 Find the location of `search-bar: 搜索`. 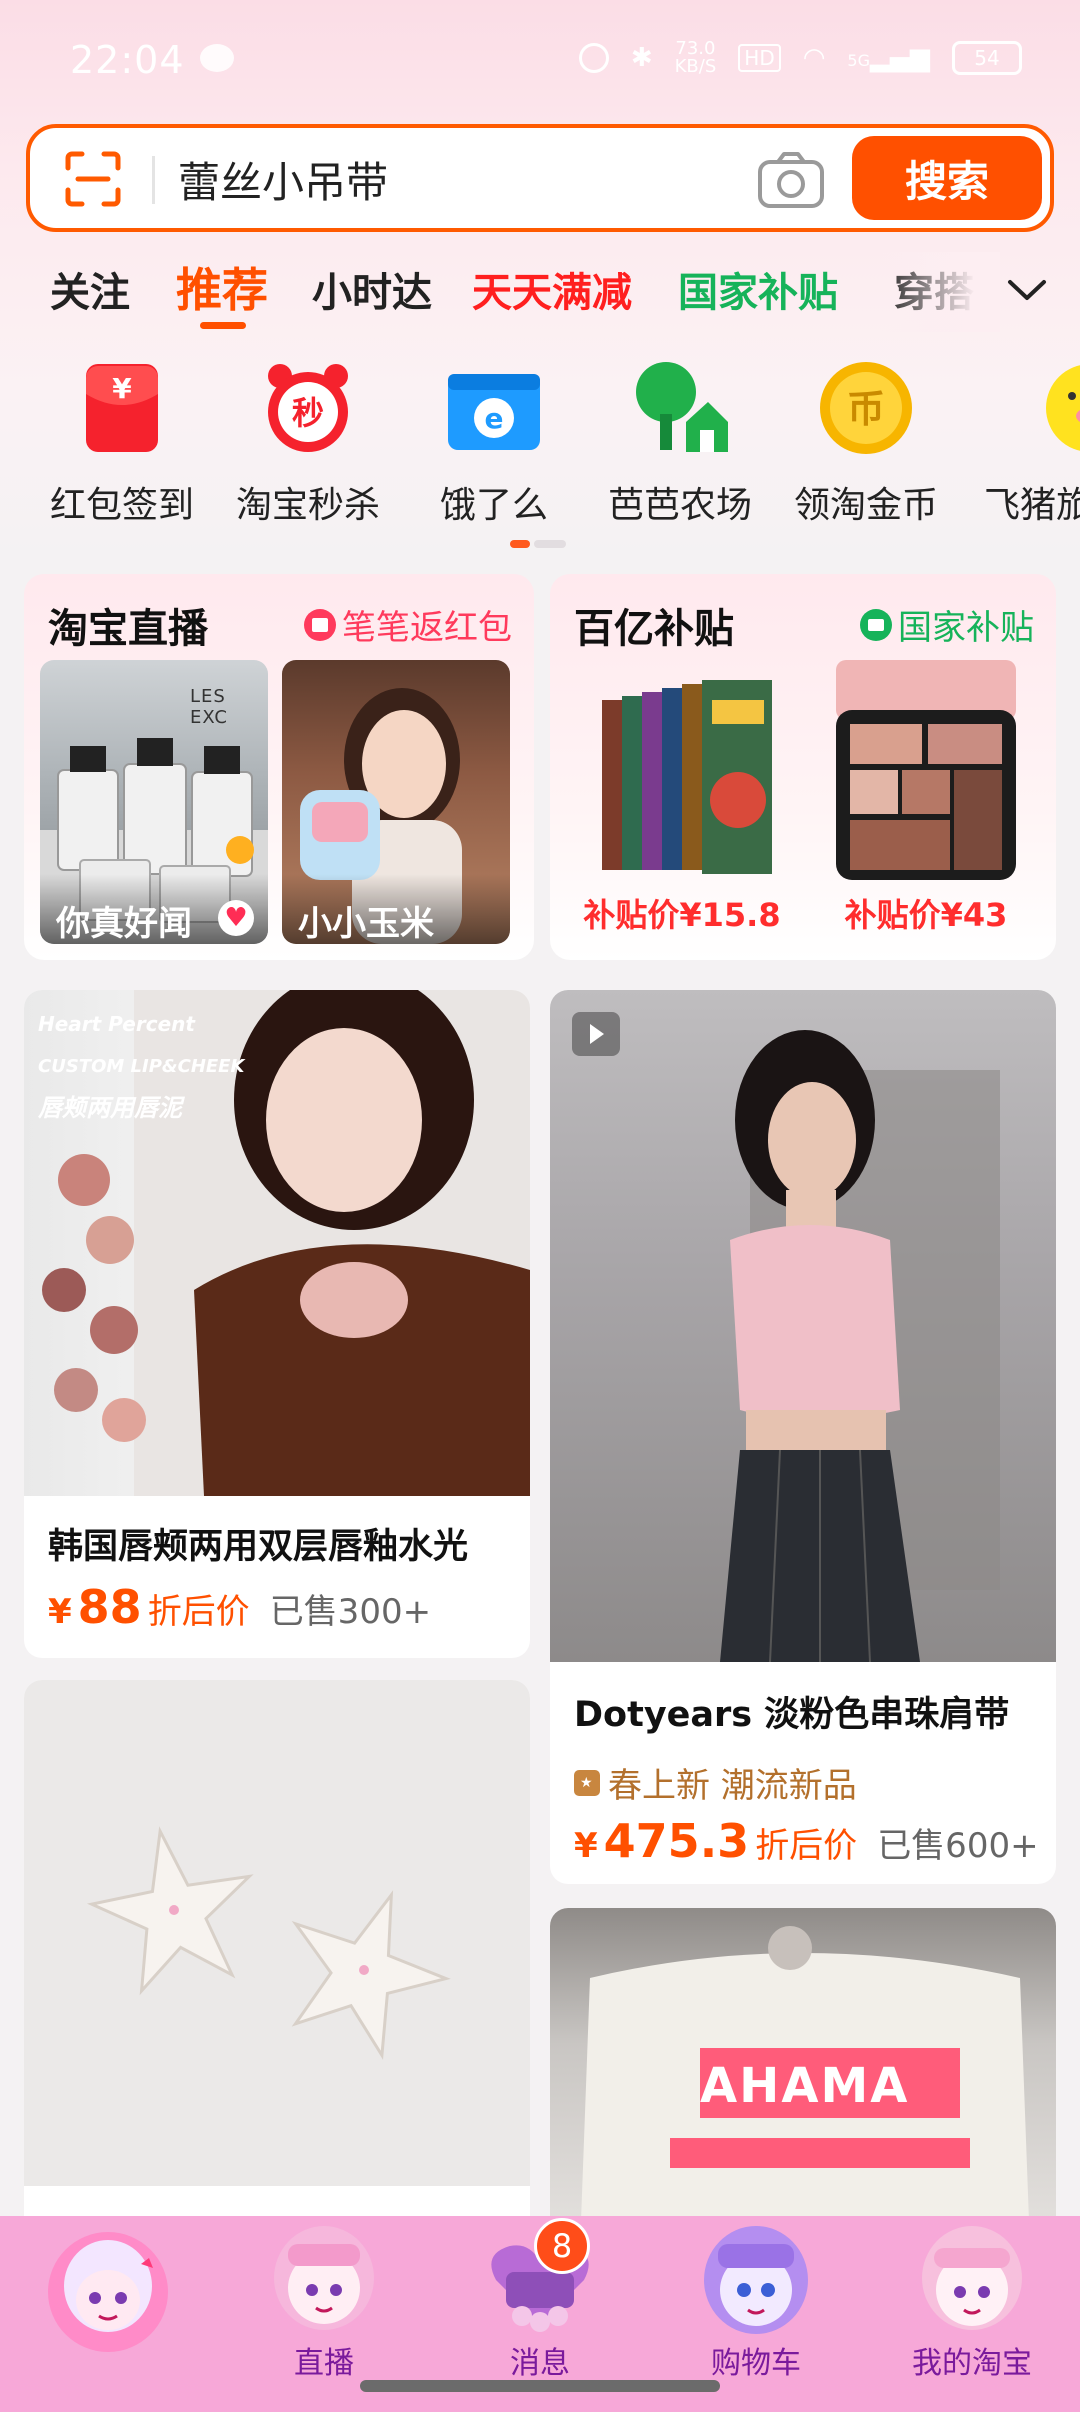

search-bar: 搜索 is located at coordinates (540, 178).